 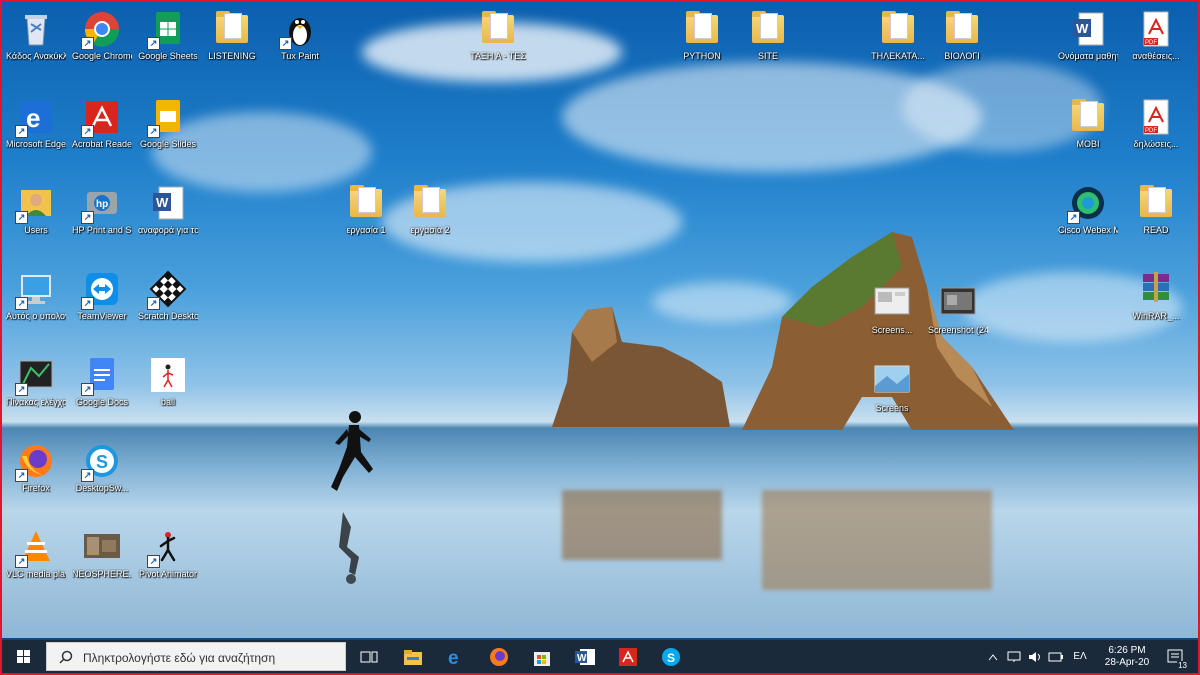 I want to click on desktop-icon-label: ball, so click(x=167, y=402).